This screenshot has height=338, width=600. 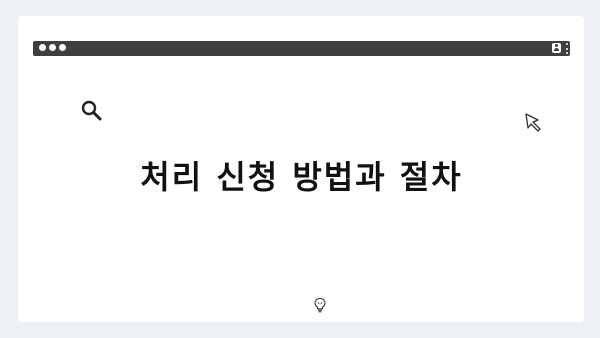 I want to click on window-minimize-dot, so click(x=52, y=47).